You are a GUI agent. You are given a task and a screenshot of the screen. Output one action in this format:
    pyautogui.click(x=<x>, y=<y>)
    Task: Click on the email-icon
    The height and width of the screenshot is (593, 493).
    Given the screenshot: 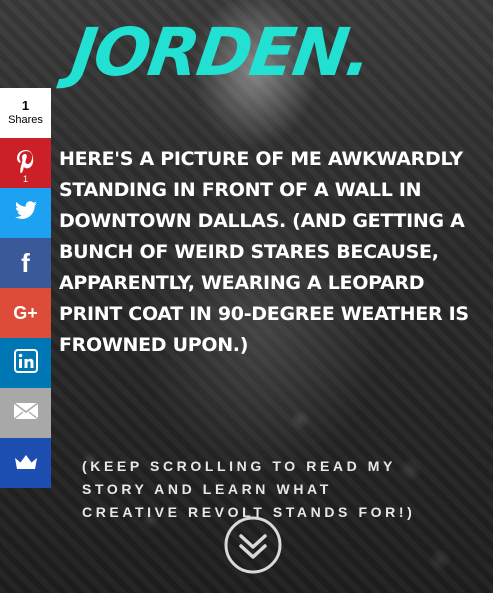 What is the action you would take?
    pyautogui.click(x=26, y=413)
    